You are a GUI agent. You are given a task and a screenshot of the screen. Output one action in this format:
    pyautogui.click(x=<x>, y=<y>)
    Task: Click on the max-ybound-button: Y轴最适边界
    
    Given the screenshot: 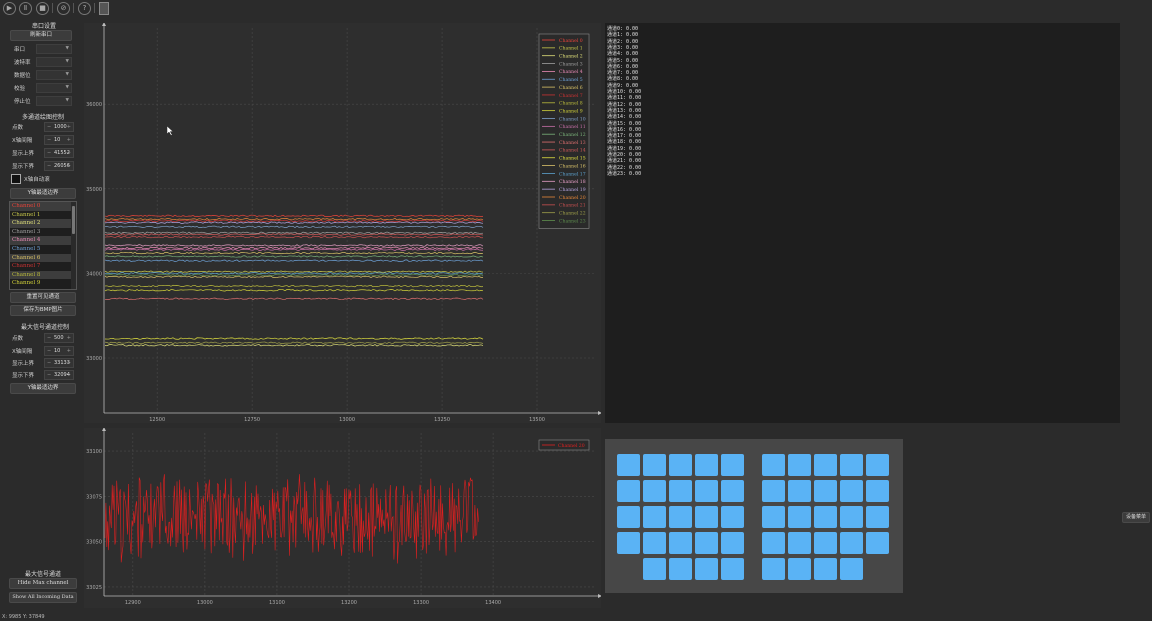 What is the action you would take?
    pyautogui.click(x=43, y=388)
    